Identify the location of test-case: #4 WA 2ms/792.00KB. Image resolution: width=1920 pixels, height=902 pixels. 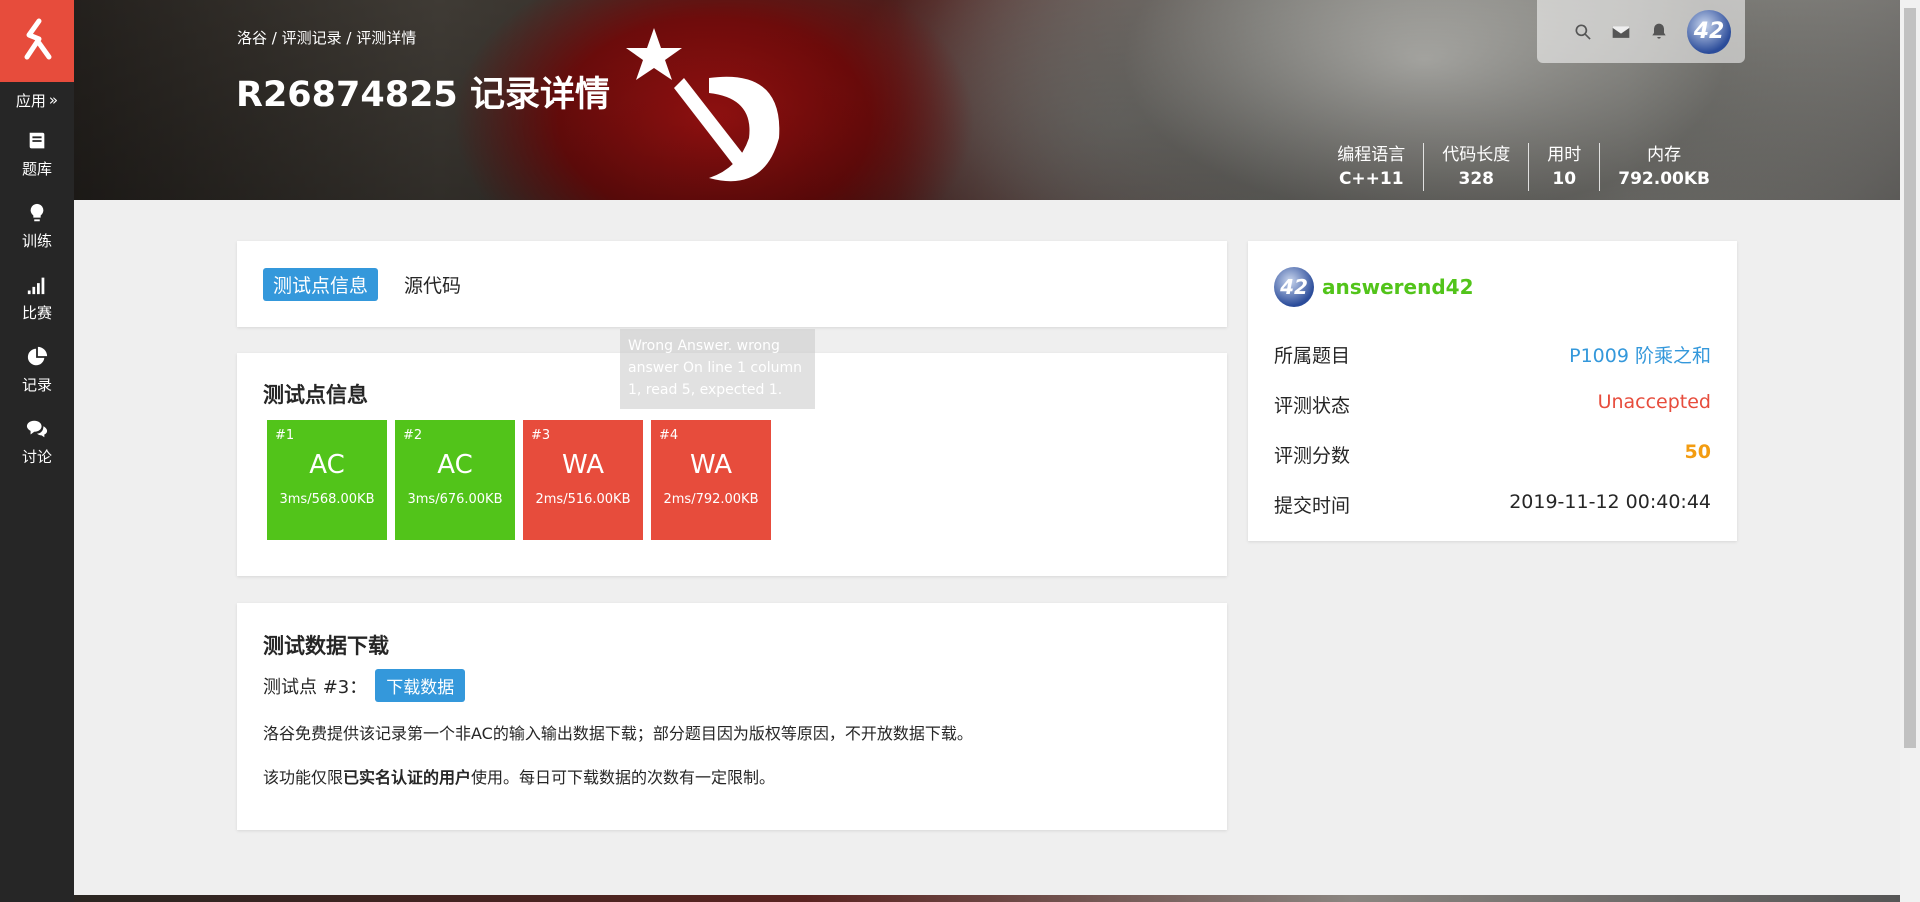
(711, 480).